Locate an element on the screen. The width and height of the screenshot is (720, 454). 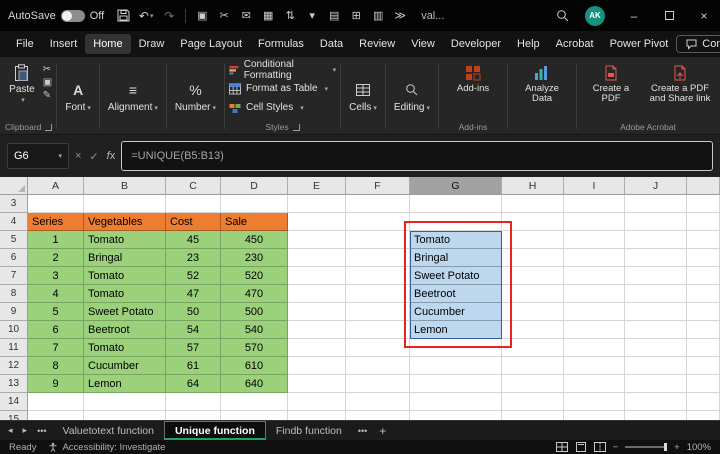
row-header-11: 11 is located at coordinates (14, 348).